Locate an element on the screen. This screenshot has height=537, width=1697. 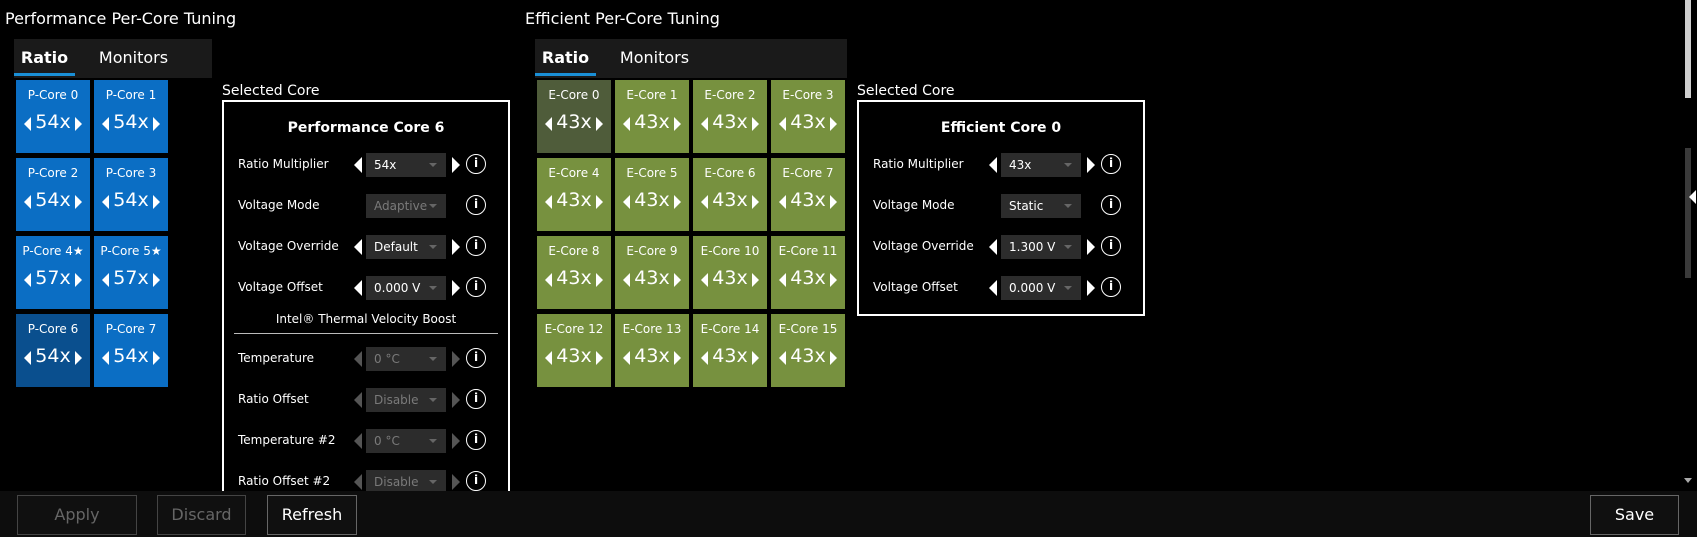
p-core-tile-1: P-Core 1 54x is located at coordinates (131, 116).